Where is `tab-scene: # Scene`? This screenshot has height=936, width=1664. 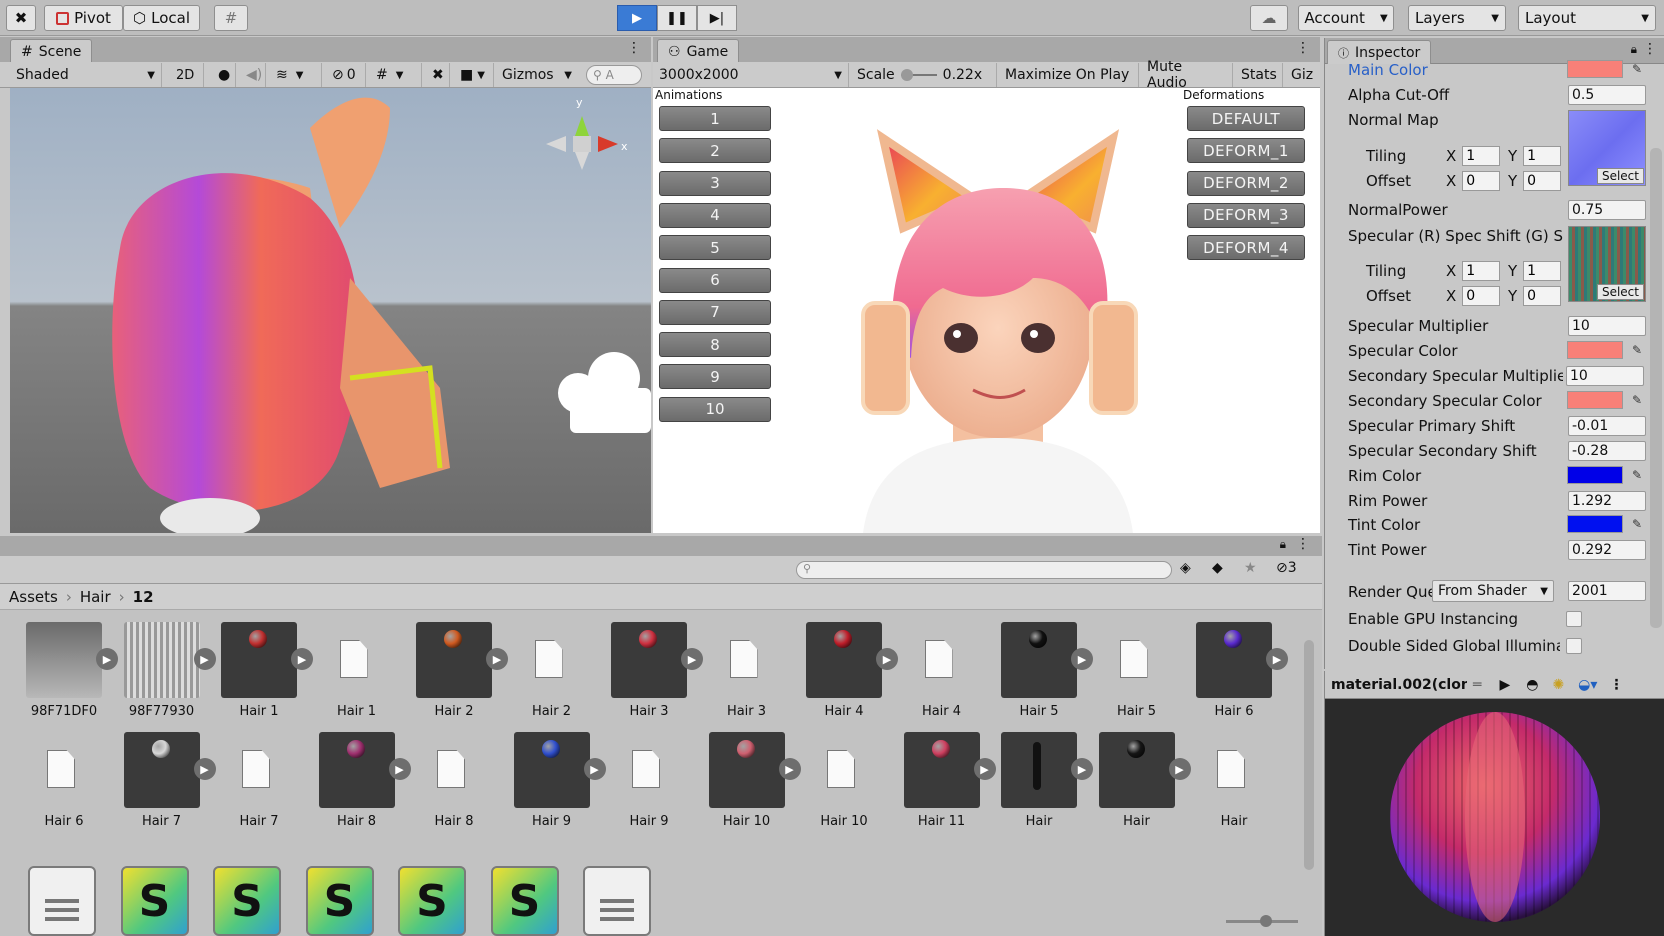 tab-scene: # Scene is located at coordinates (51, 51).